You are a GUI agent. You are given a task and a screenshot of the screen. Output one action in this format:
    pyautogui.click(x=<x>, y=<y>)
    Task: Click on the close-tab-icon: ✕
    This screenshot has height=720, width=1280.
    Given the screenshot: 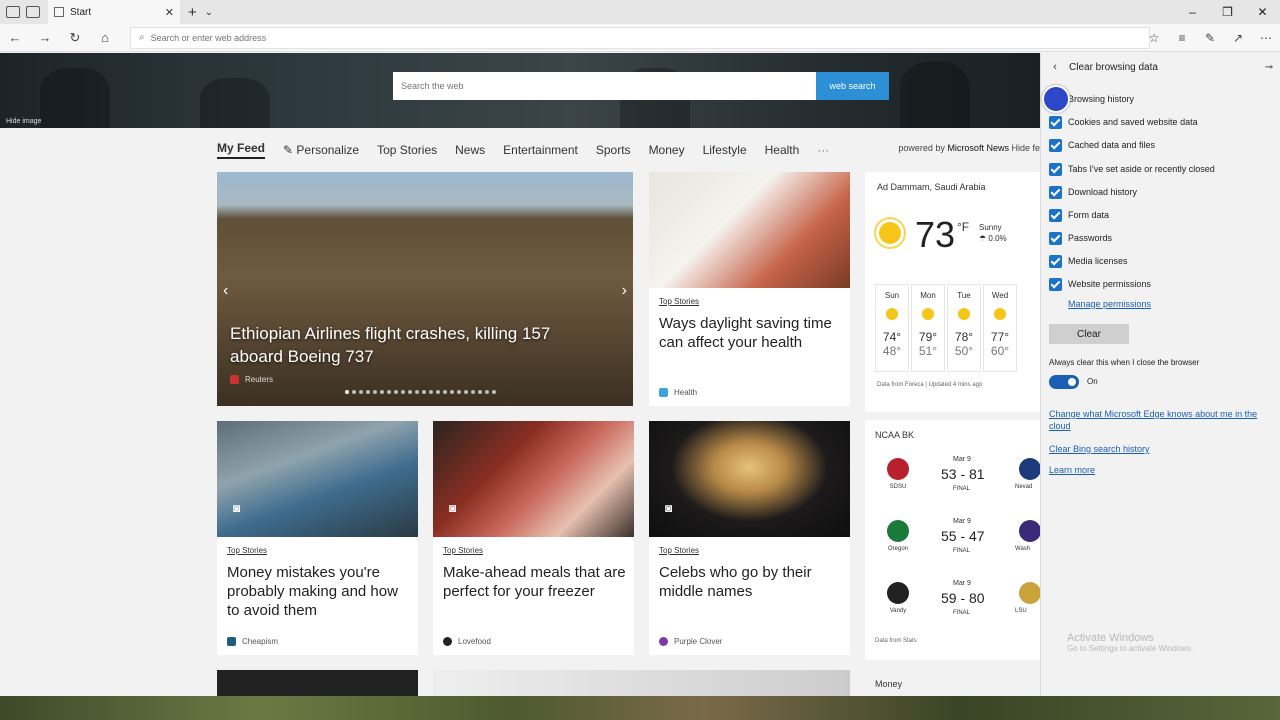 What is the action you would take?
    pyautogui.click(x=169, y=12)
    